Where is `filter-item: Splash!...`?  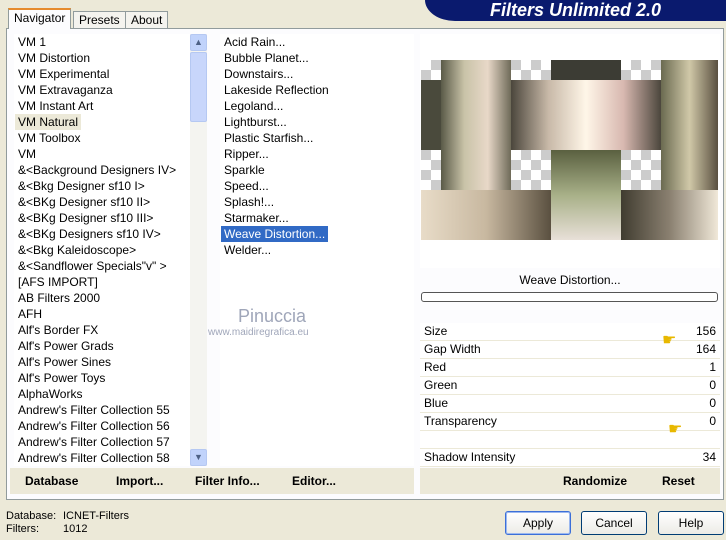 filter-item: Splash!... is located at coordinates (317, 202).